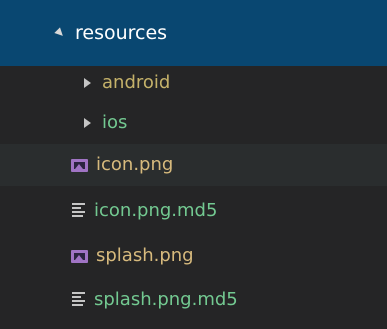 Image resolution: width=387 pixels, height=329 pixels. I want to click on tree-item-ios: ios, so click(193, 123).